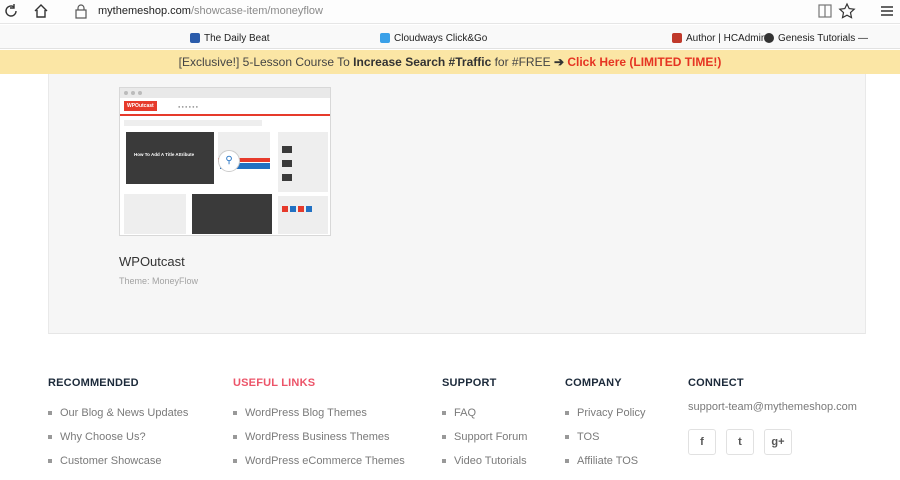 The image size is (900, 480). What do you see at coordinates (118, 413) in the screenshot?
I see `footer-link: Our Blog & News Updates` at bounding box center [118, 413].